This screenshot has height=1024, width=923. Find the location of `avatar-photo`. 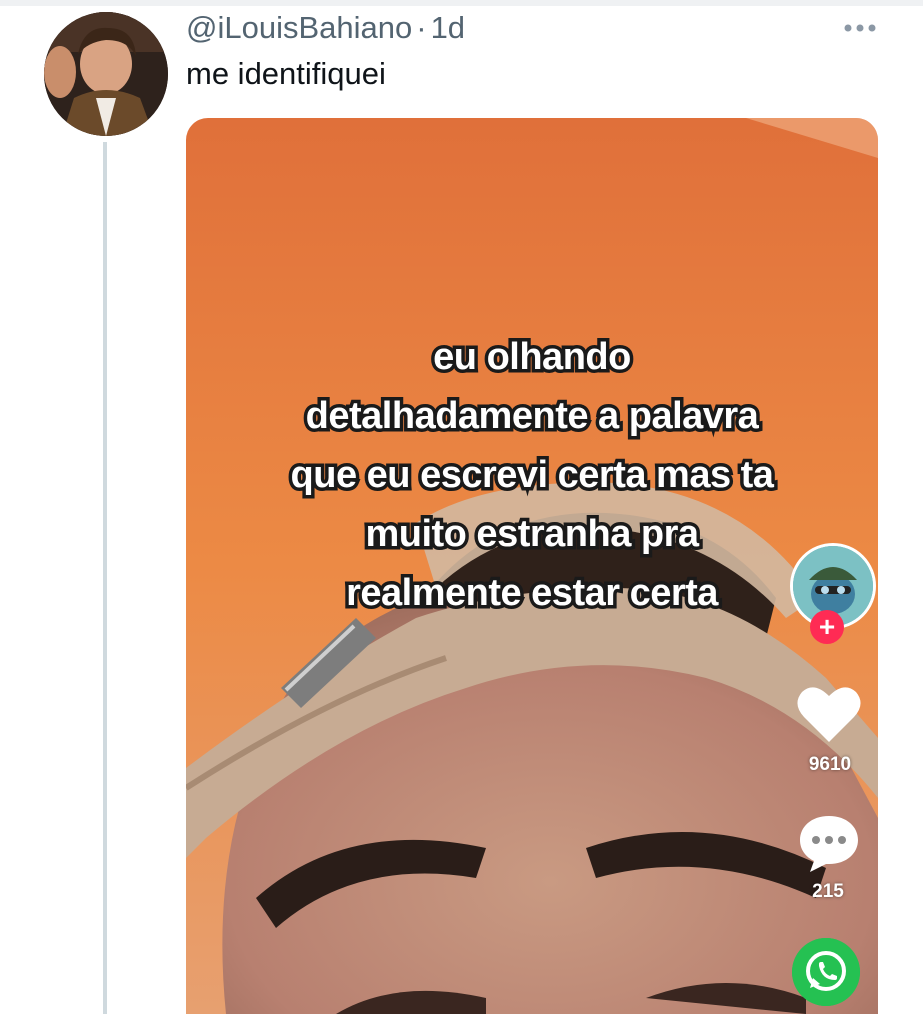

avatar-photo is located at coordinates (106, 74).